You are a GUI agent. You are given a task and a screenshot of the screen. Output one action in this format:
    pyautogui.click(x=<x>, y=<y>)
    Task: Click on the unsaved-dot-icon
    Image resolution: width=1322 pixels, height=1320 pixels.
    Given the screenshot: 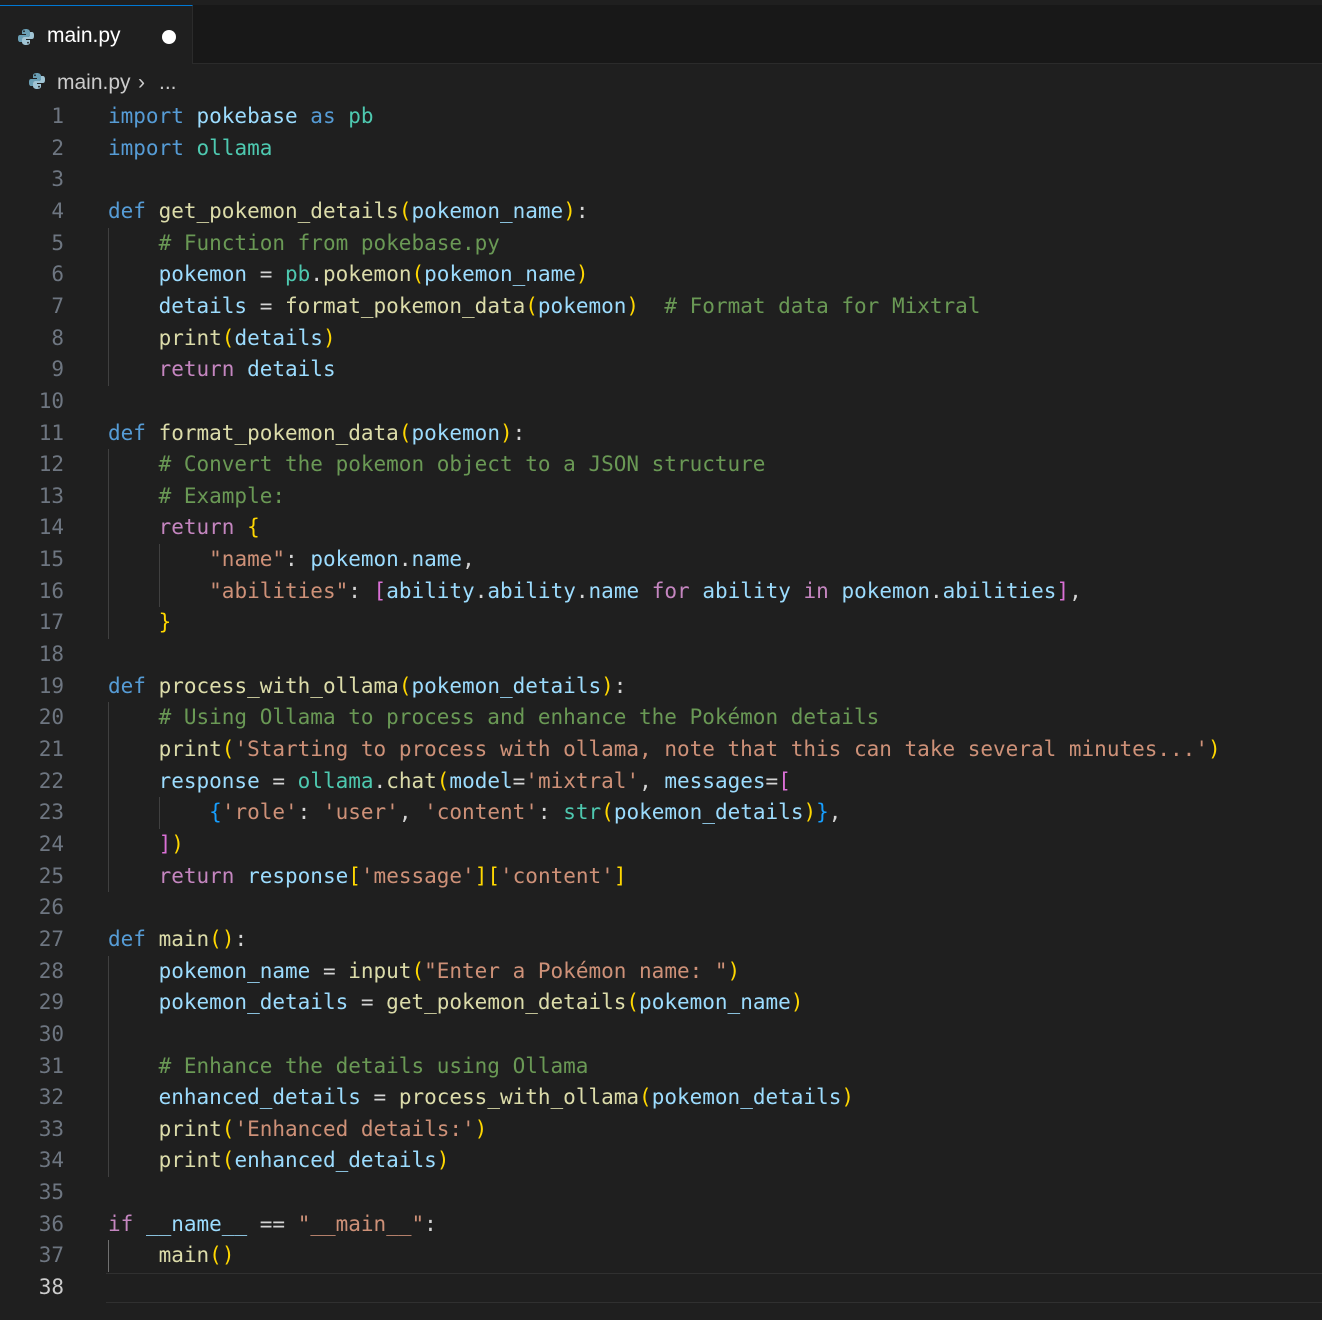 What is the action you would take?
    pyautogui.click(x=169, y=37)
    